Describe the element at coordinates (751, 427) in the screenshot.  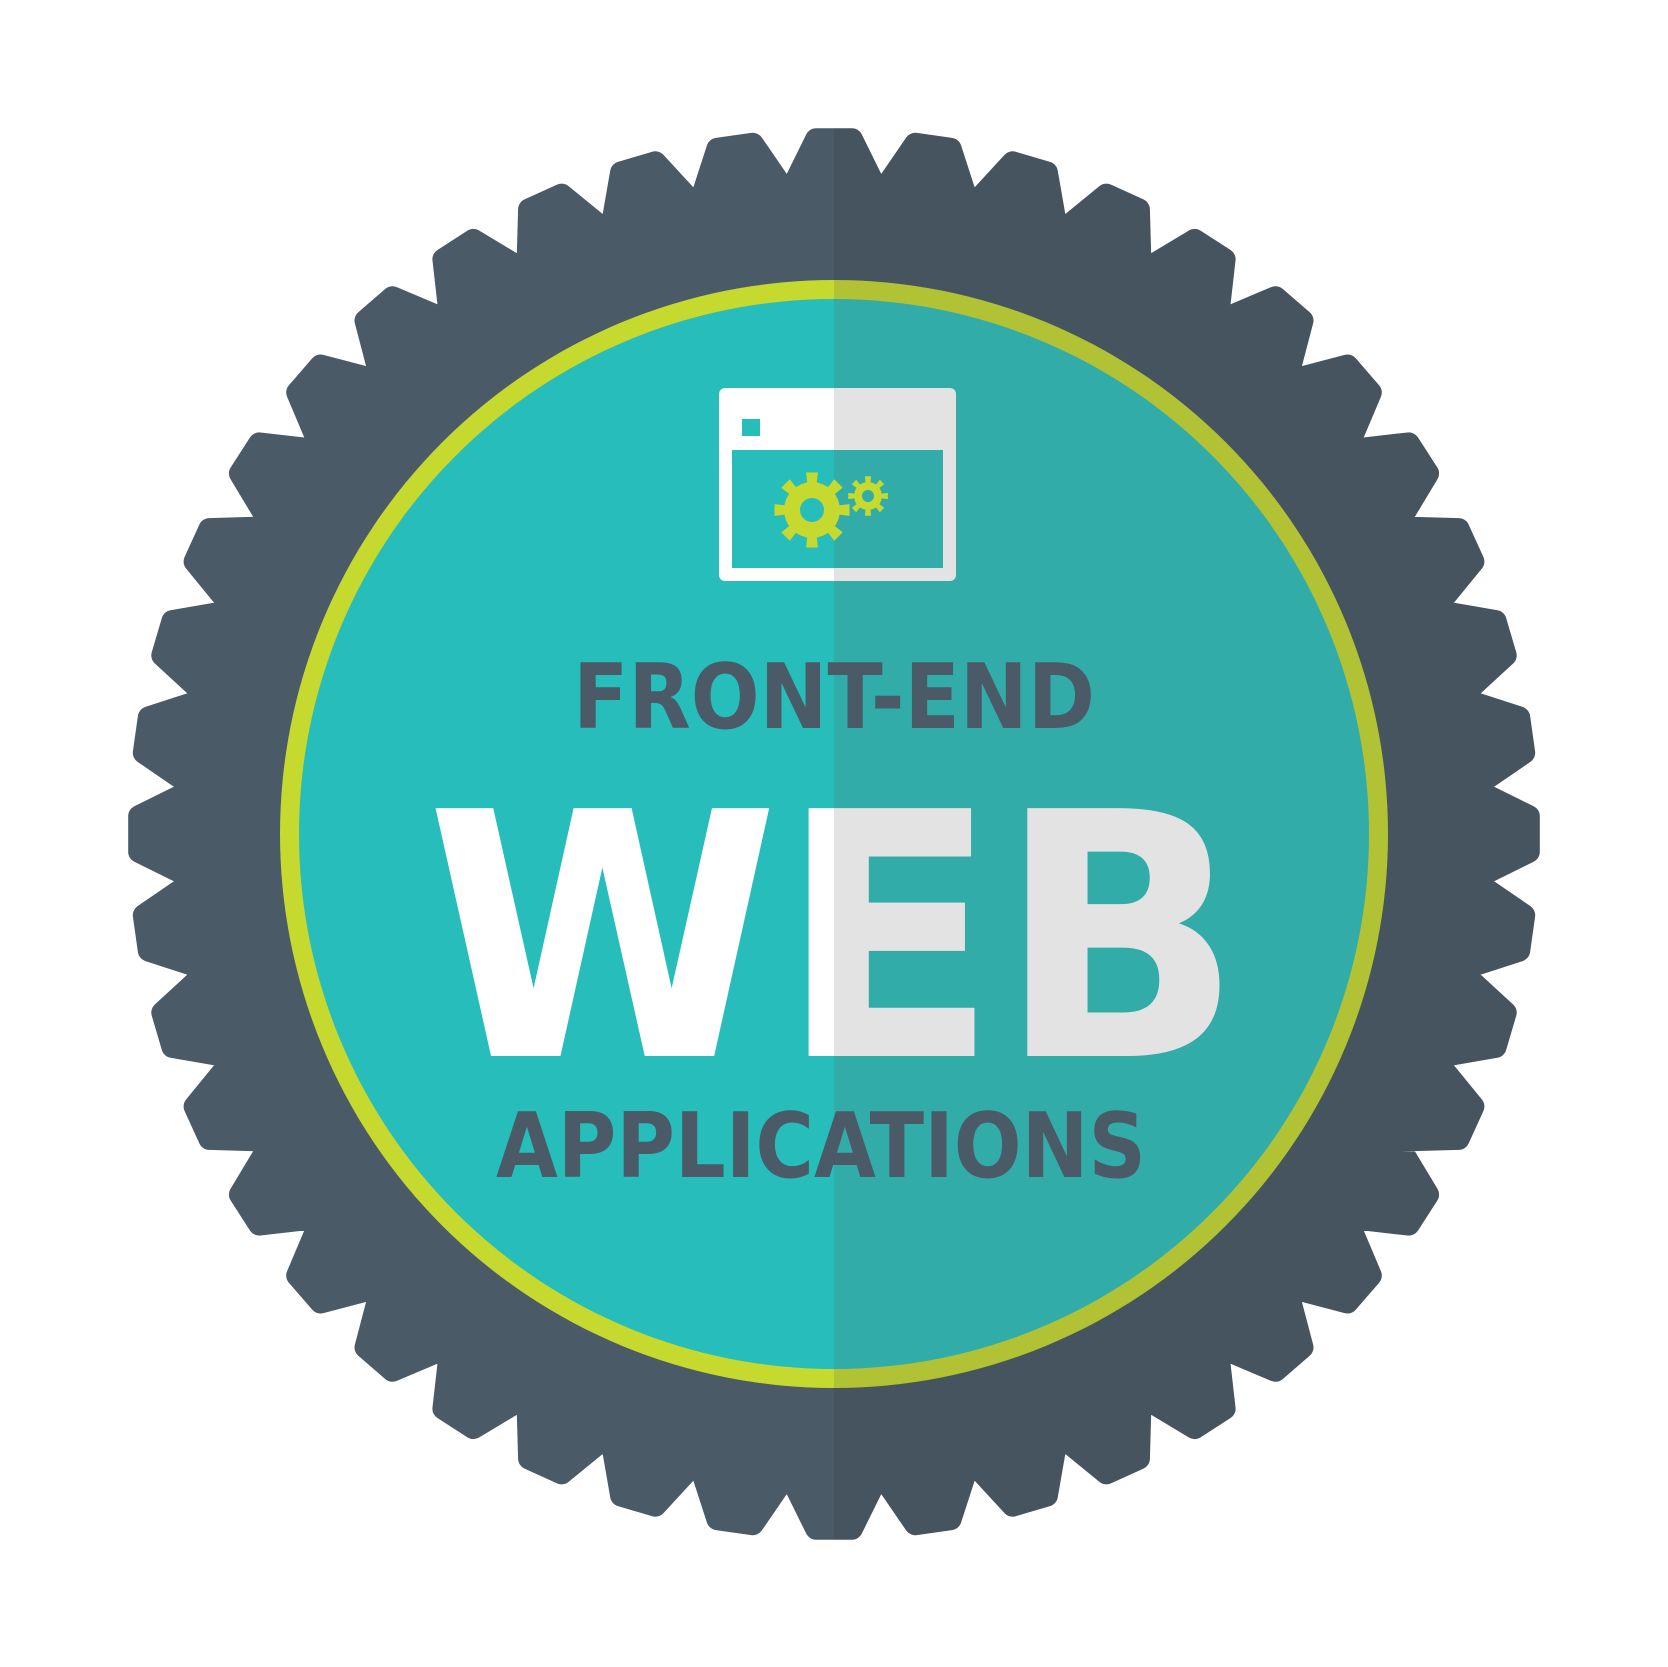
I see `window-control-dot` at that location.